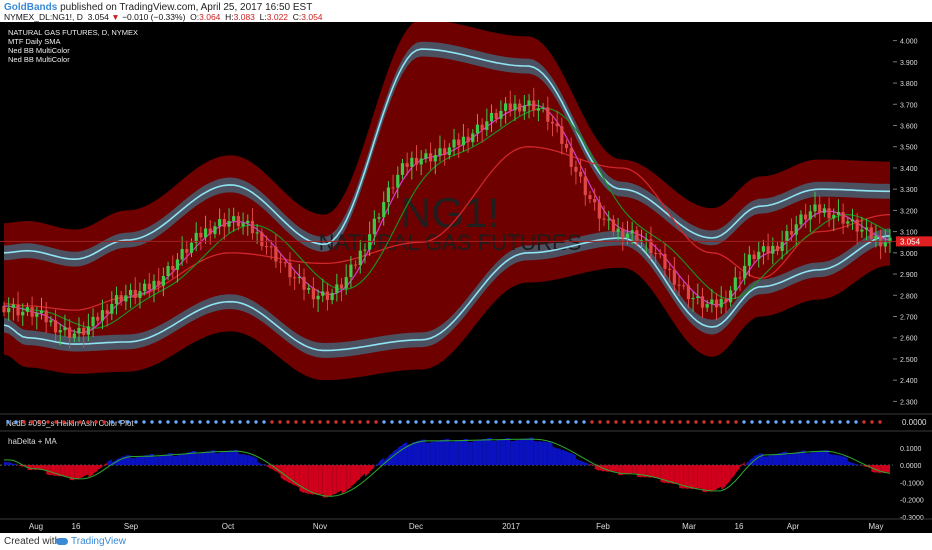  I want to click on price-tag-text: 3.054, so click(910, 241).